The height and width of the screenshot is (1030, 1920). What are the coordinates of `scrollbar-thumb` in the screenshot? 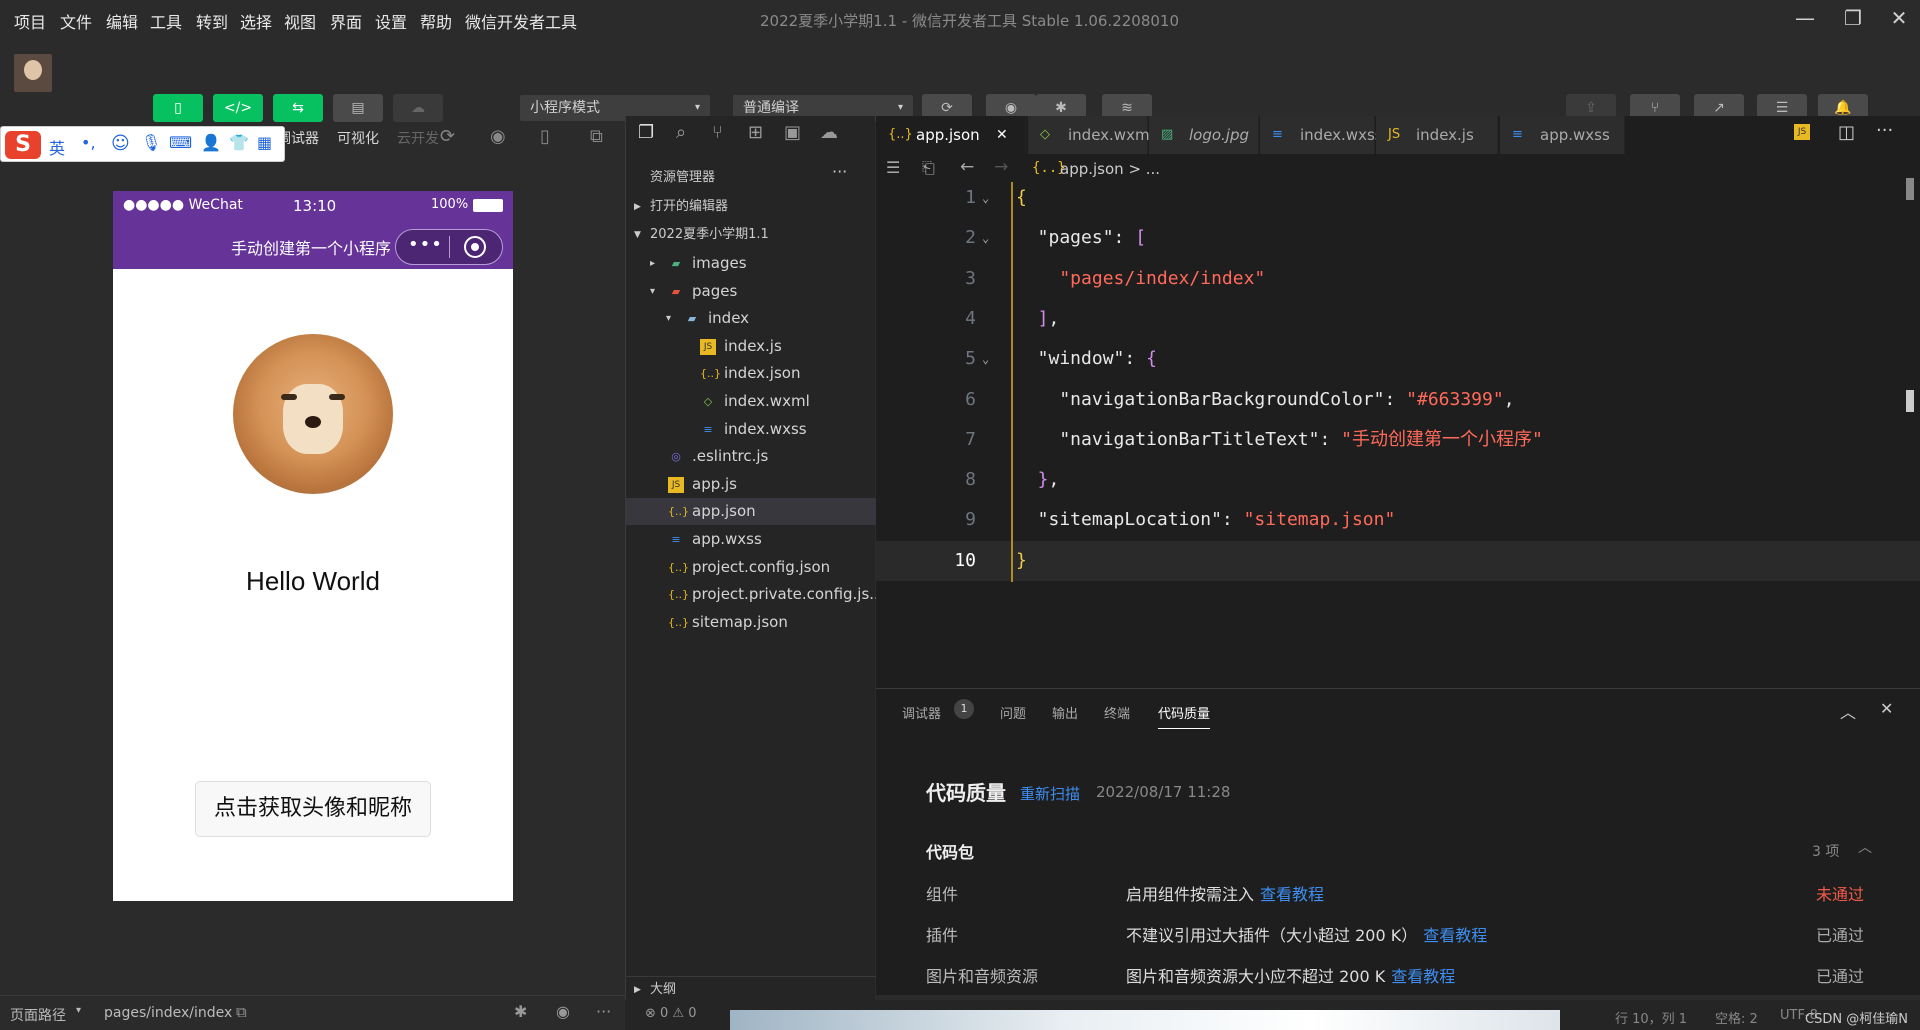 It's located at (1910, 189).